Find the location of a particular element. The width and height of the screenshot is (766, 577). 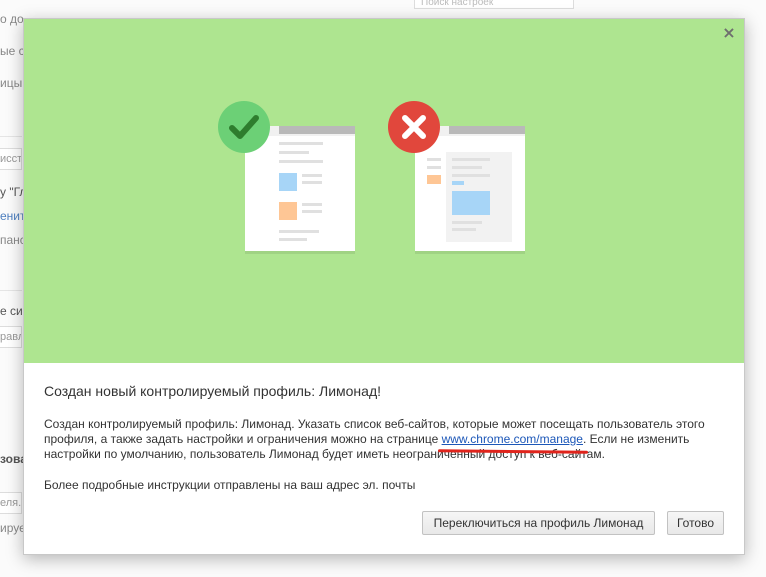

checkmark-icon is located at coordinates (244, 127).